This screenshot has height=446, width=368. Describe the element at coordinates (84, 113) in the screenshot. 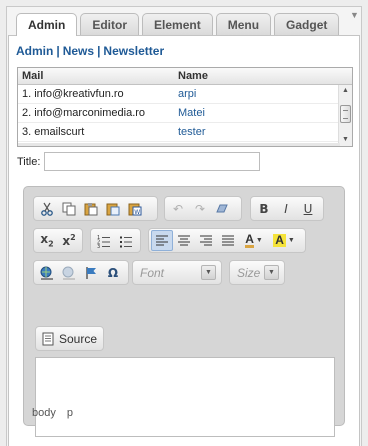

I see `cell-mail: 2. info@marconimedia.ro` at that location.